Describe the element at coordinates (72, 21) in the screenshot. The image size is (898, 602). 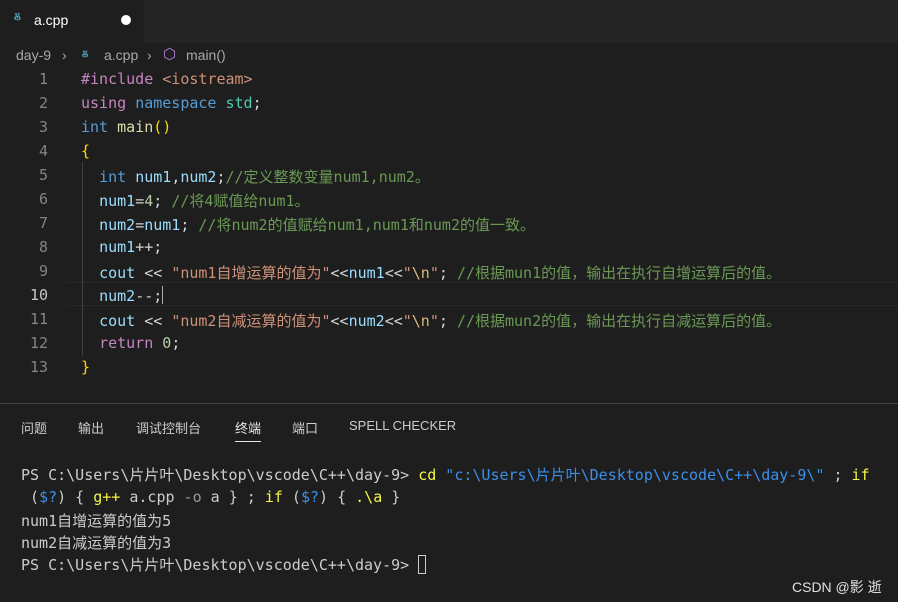
I see `tab-a-cpp: ⰻ a.cpp` at that location.